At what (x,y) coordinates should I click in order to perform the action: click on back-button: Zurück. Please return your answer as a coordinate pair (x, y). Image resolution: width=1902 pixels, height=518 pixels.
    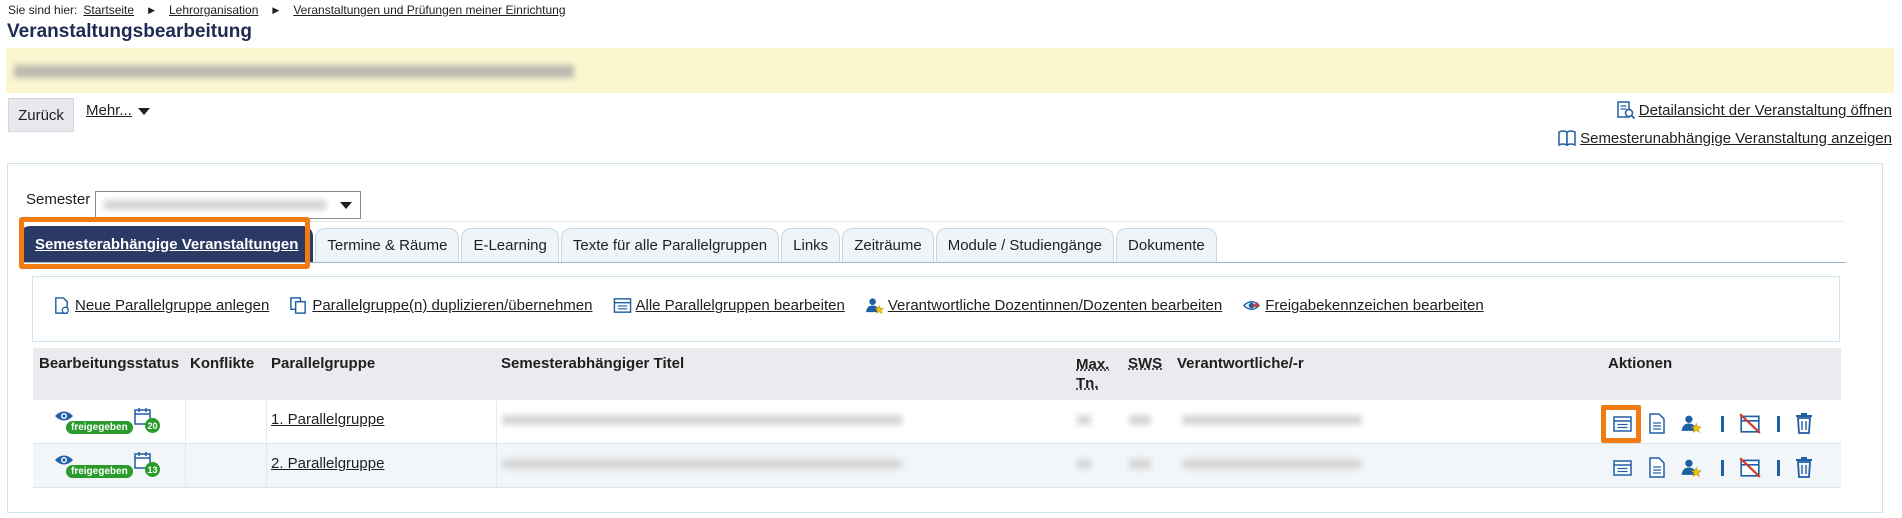
    Looking at the image, I should click on (41, 115).